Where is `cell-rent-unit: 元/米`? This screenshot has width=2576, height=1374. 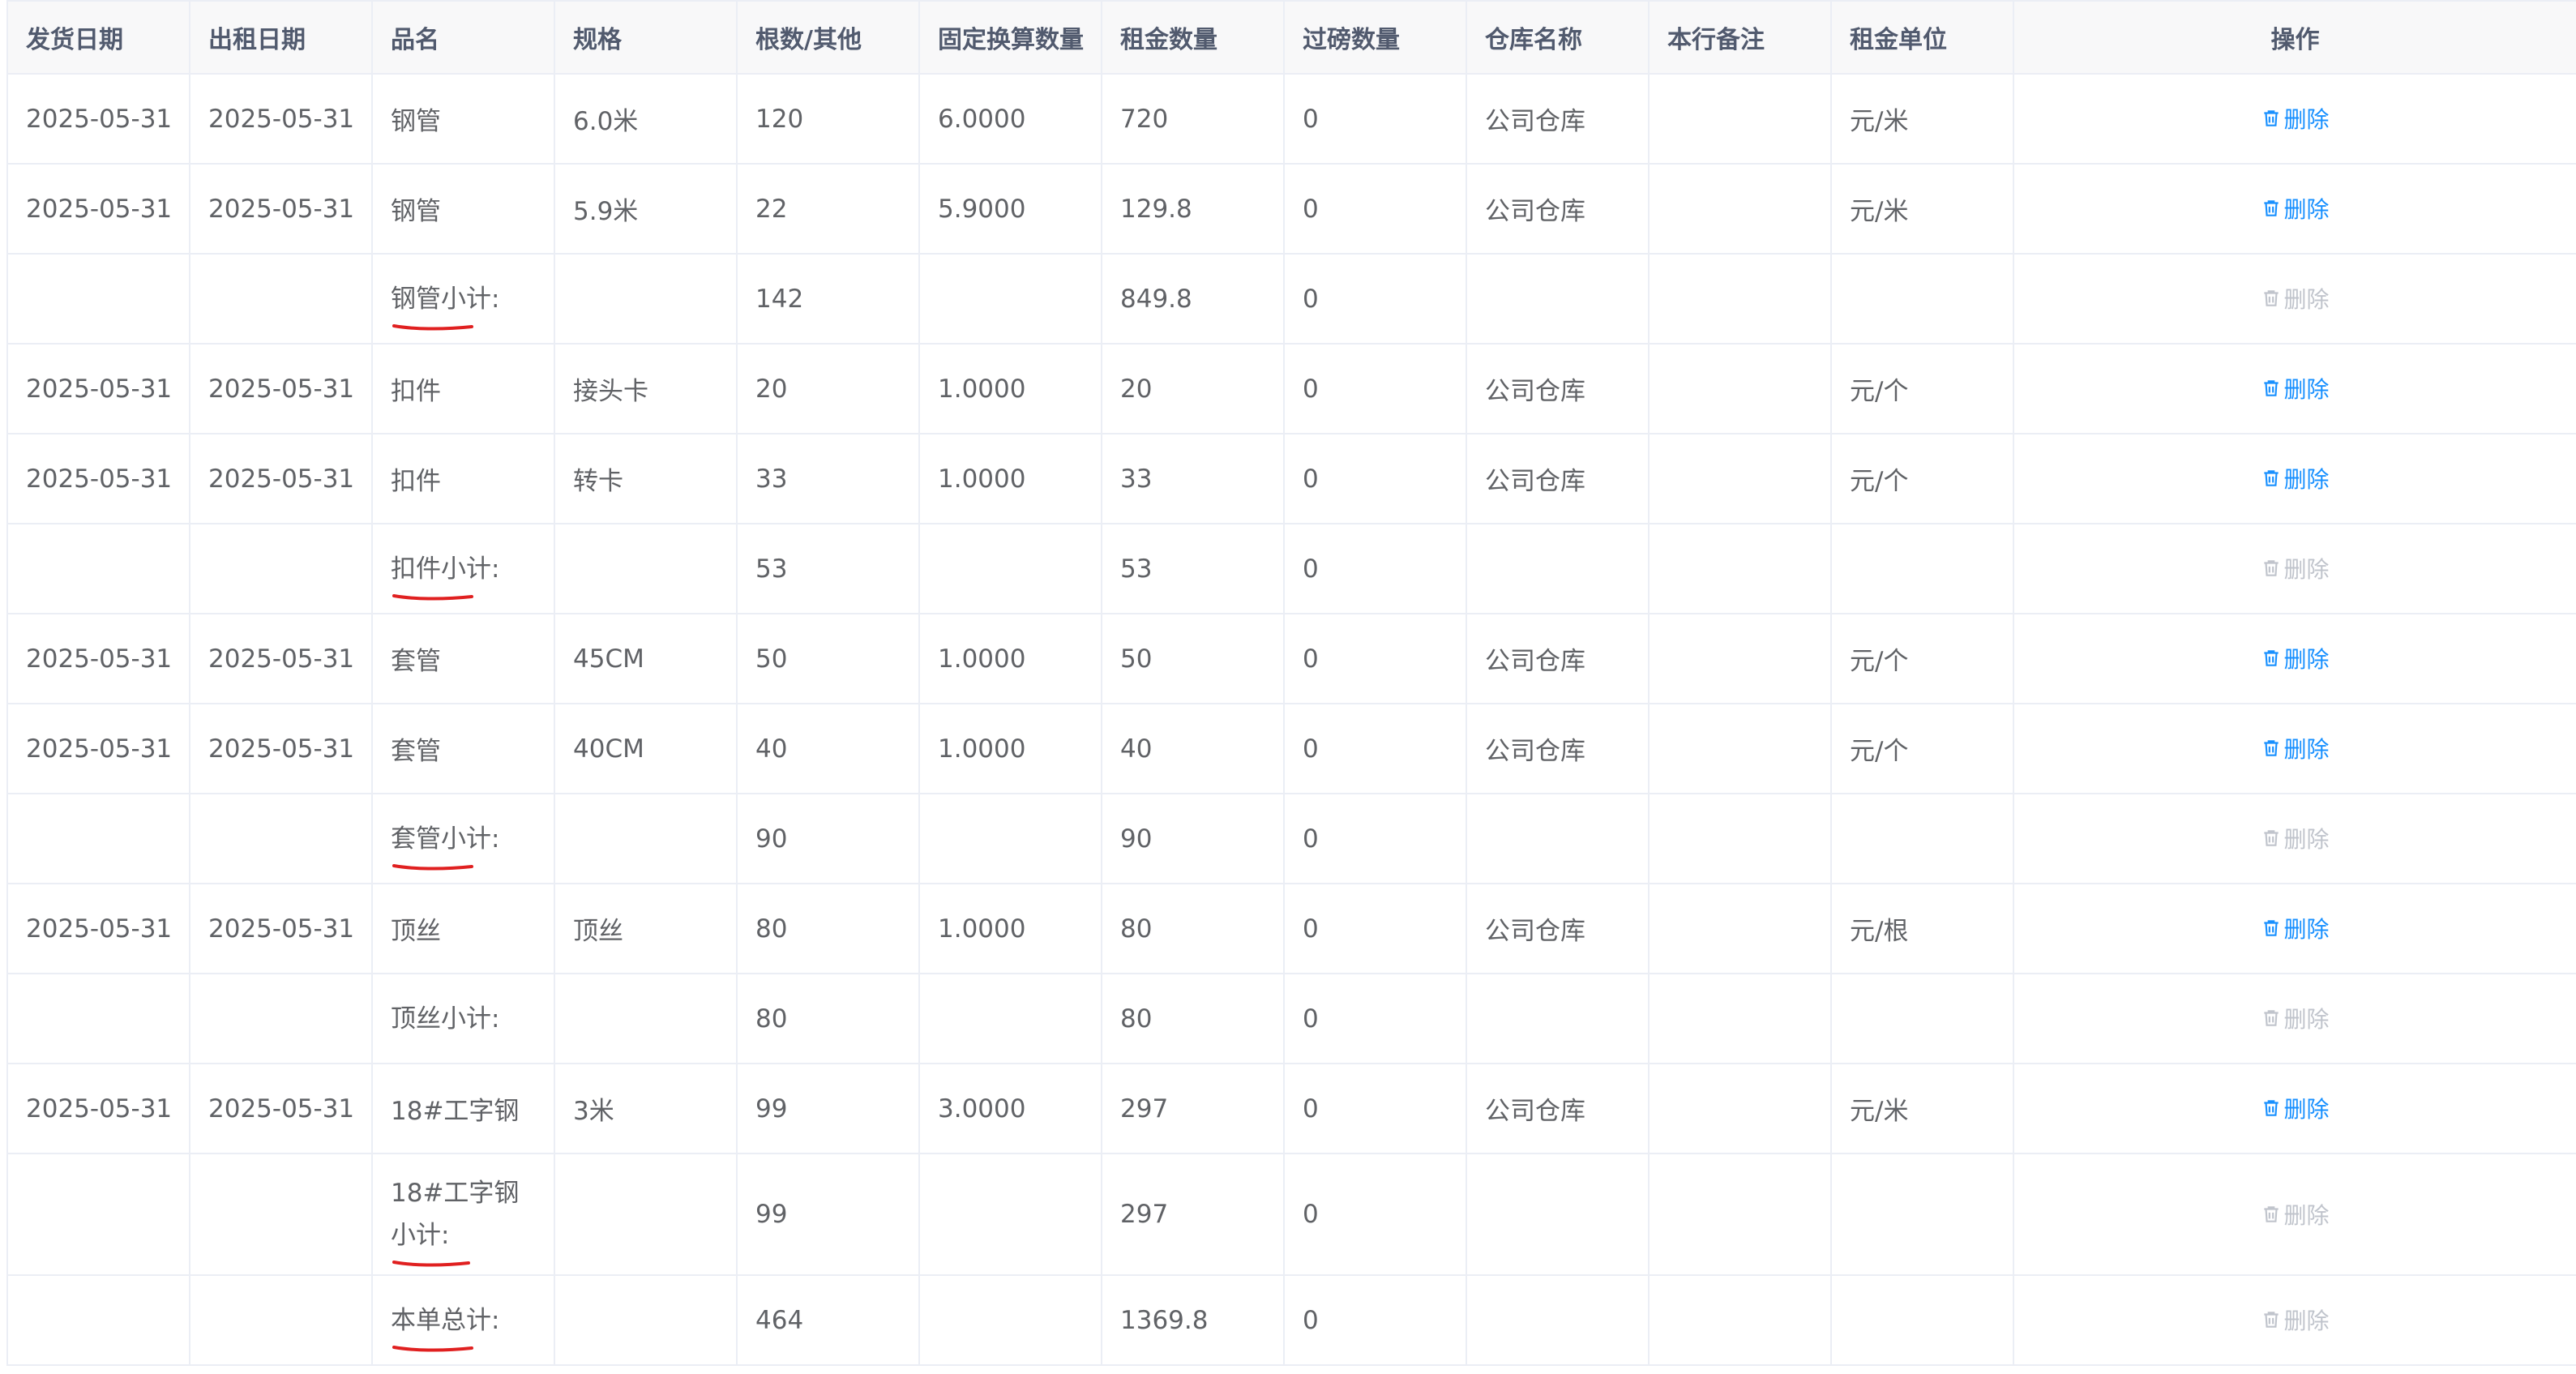 cell-rent-unit: 元/米 is located at coordinates (1922, 119).